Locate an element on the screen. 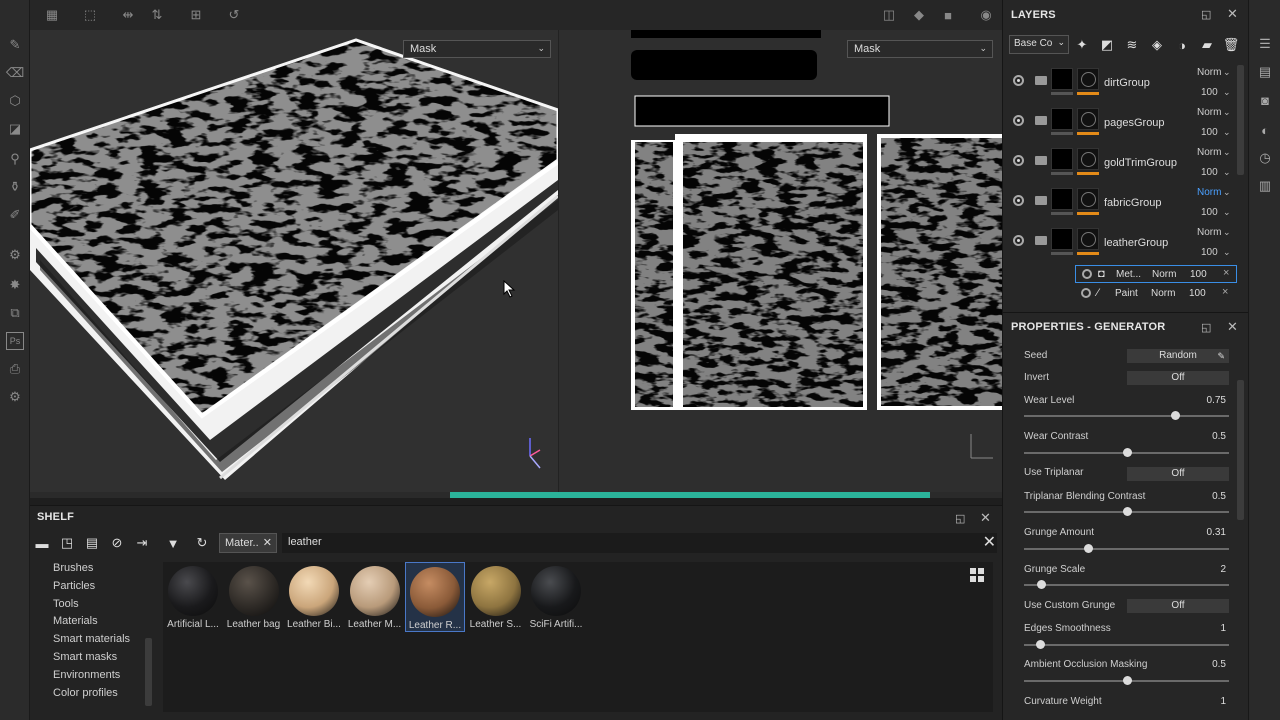 The height and width of the screenshot is (720, 1280). remove-tag-icon: ✕ is located at coordinates (267, 542).